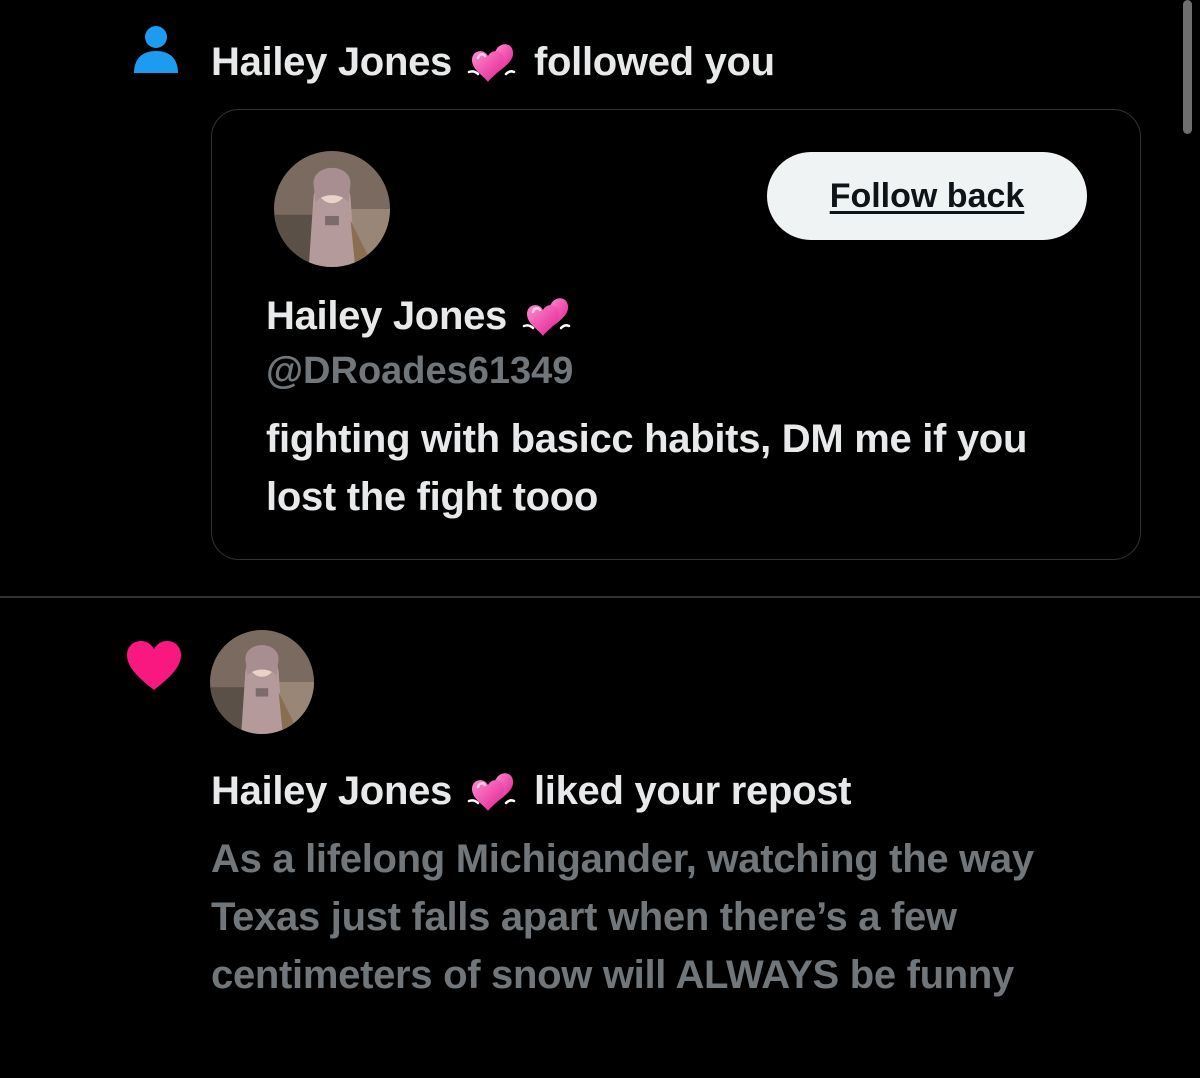 The height and width of the screenshot is (1078, 1200). I want to click on notification-header: Hailey Jones liked your repost, so click(531, 791).